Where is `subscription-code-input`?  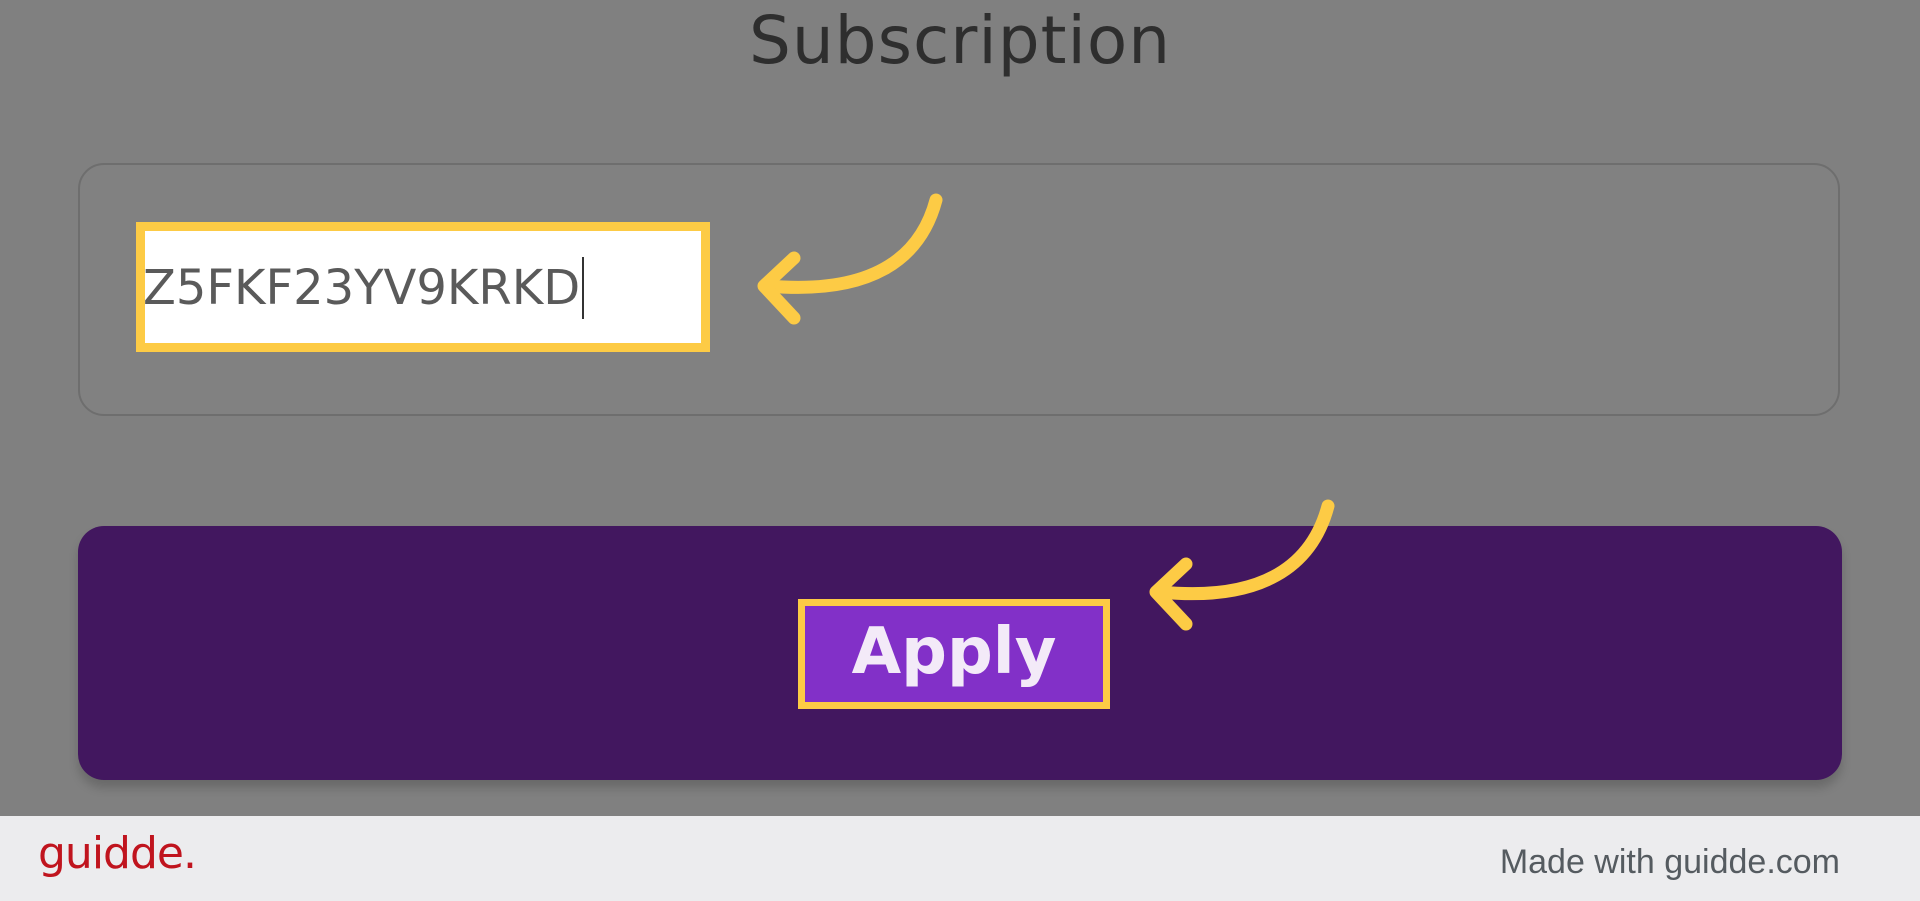 subscription-code-input is located at coordinates (423, 287).